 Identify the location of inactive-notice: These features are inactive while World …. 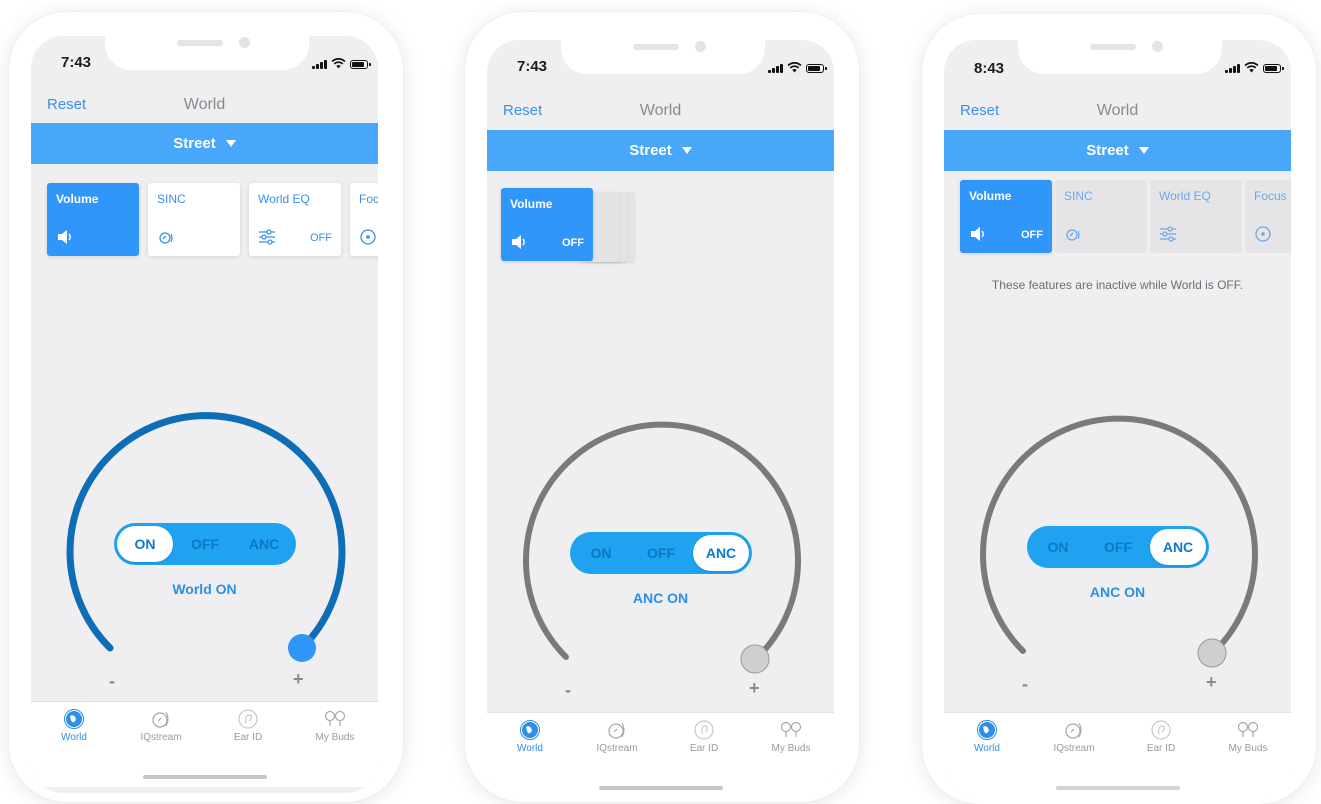
(1117, 285).